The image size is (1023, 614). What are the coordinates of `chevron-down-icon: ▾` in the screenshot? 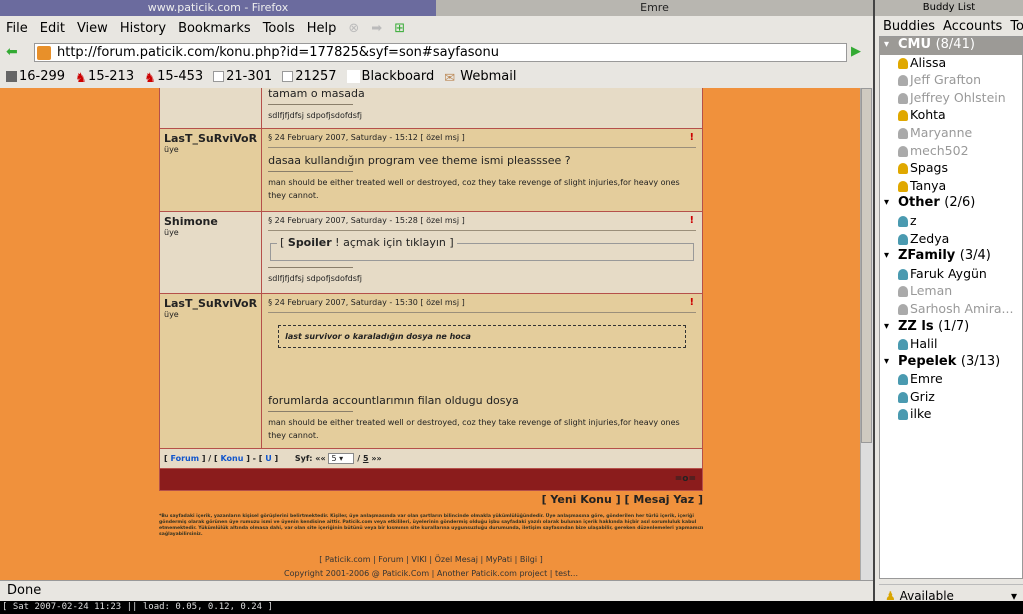 It's located at (1014, 596).